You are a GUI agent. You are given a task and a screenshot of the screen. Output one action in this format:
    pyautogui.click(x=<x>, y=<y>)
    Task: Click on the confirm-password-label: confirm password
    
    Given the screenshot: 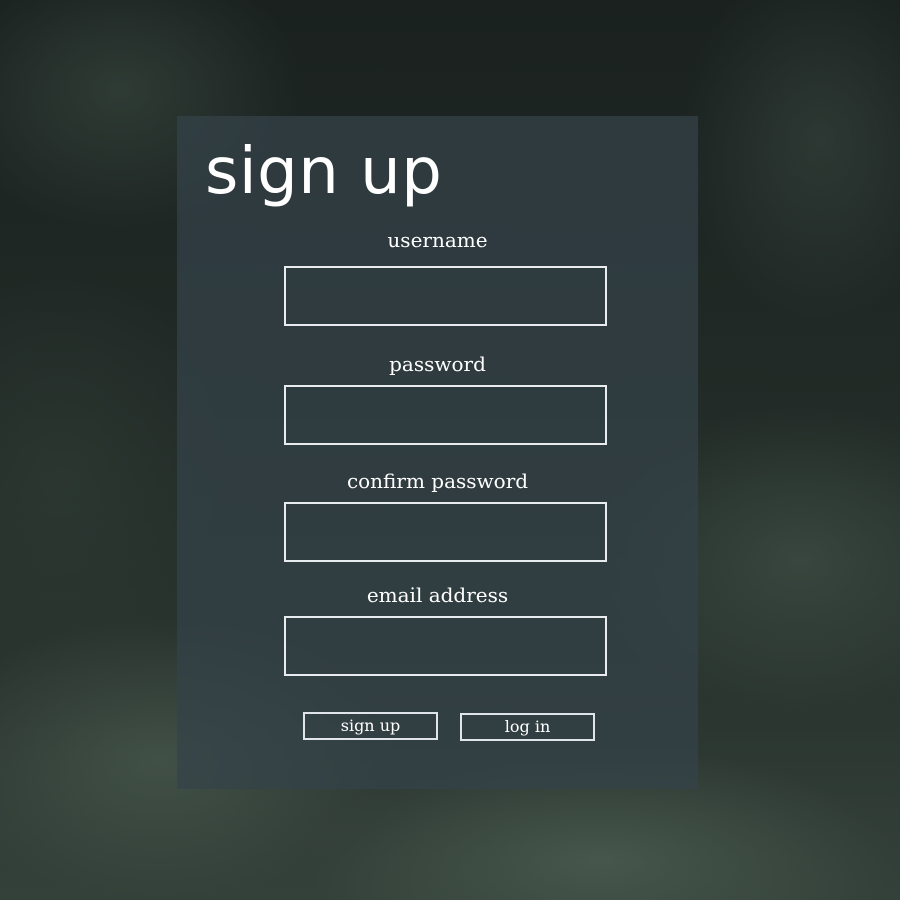 What is the action you would take?
    pyautogui.click(x=437, y=481)
    